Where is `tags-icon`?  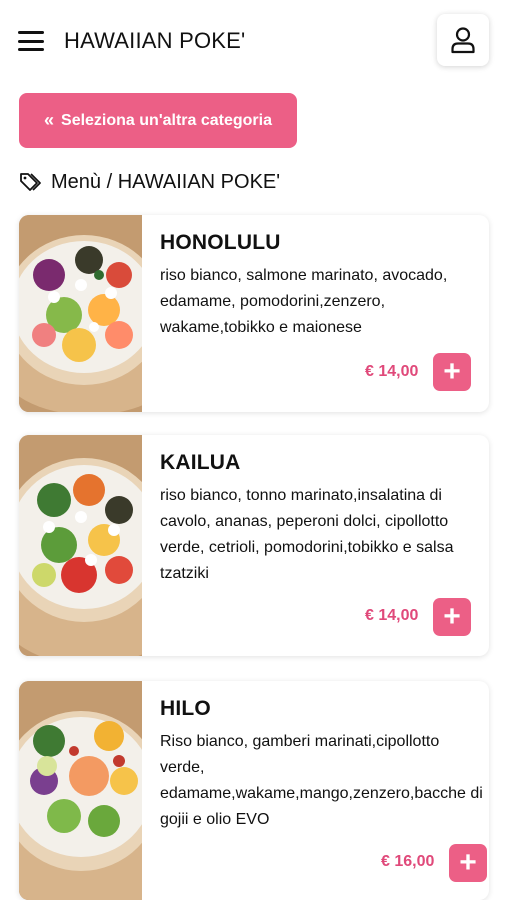
tags-icon is located at coordinates (30, 182).